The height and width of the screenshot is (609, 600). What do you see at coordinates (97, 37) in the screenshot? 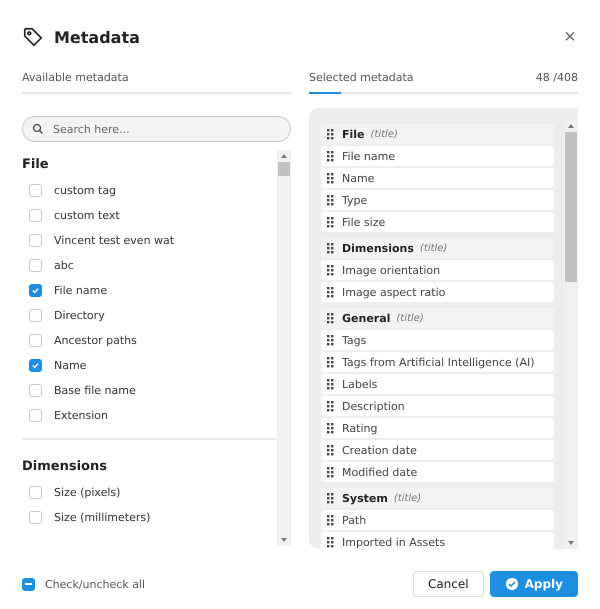
I see `dialog-title: Metadata` at bounding box center [97, 37].